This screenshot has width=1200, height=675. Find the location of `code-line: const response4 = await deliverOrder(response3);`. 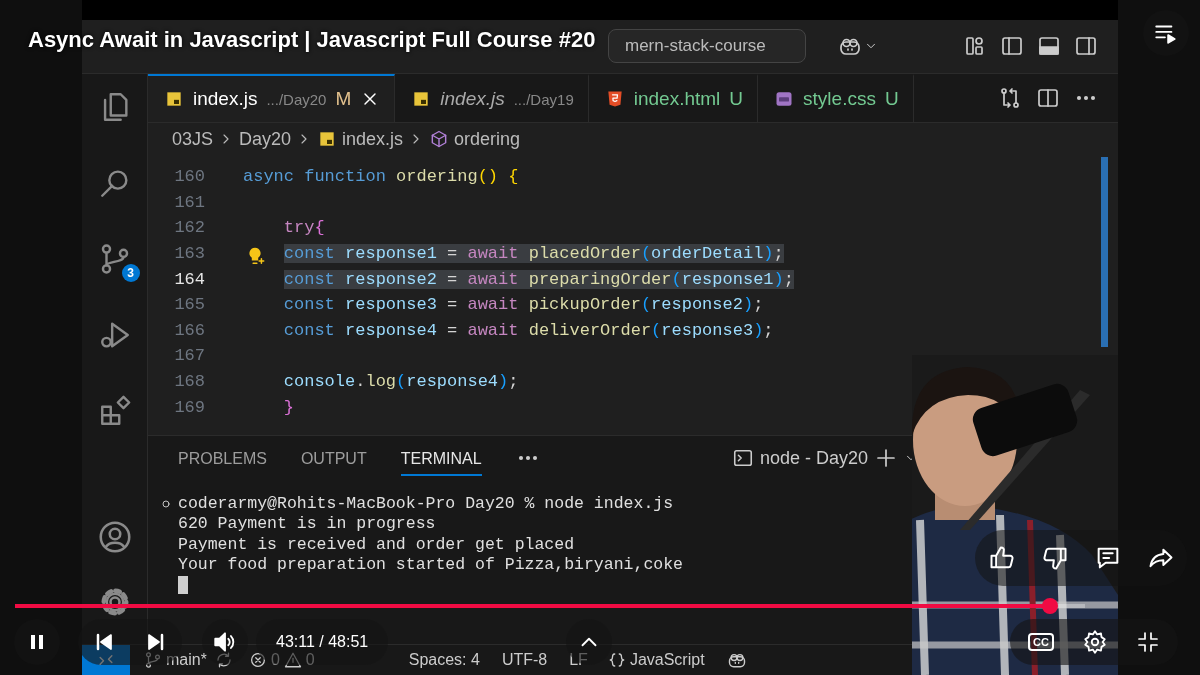

code-line: const response4 = await deliverOrder(response3); is located at coordinates (528, 330).